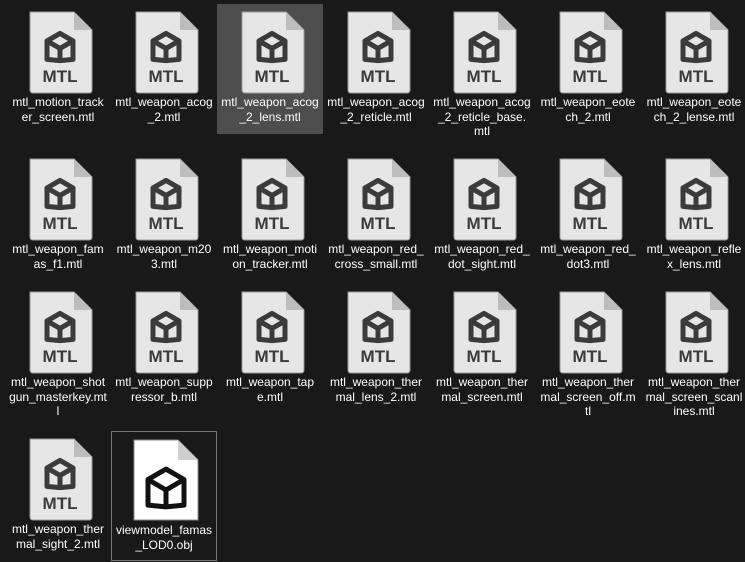 The height and width of the screenshot is (562, 745). What do you see at coordinates (270, 256) in the screenshot?
I see `file-name-label: mtl_weapon_motion_tracker.mtl` at bounding box center [270, 256].